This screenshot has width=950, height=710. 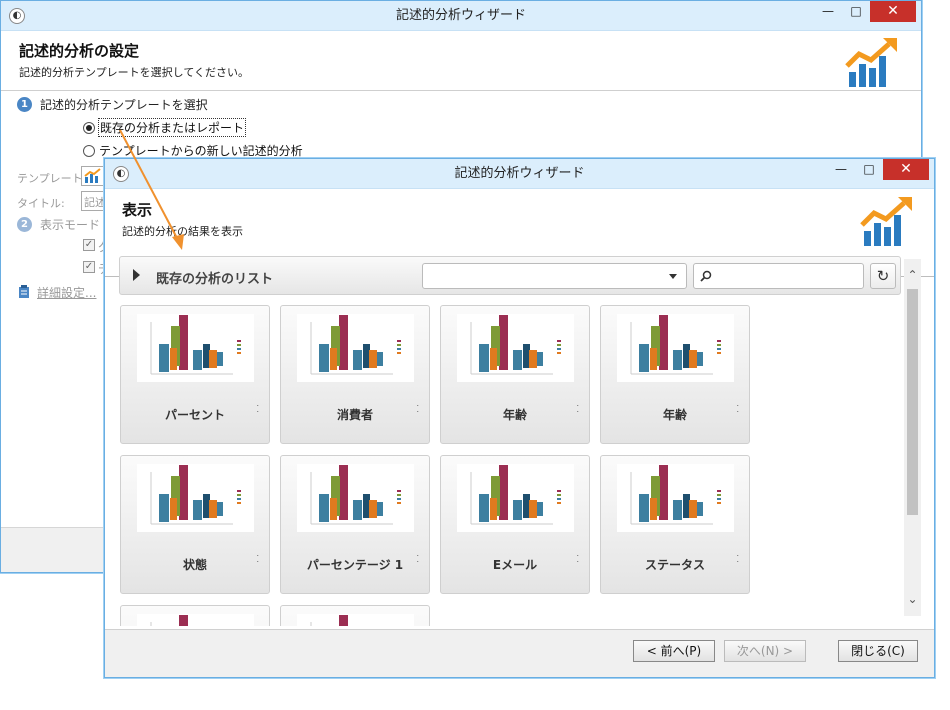 What do you see at coordinates (79, 51) in the screenshot?
I see `back-header-title: 記述的分析の設定` at bounding box center [79, 51].